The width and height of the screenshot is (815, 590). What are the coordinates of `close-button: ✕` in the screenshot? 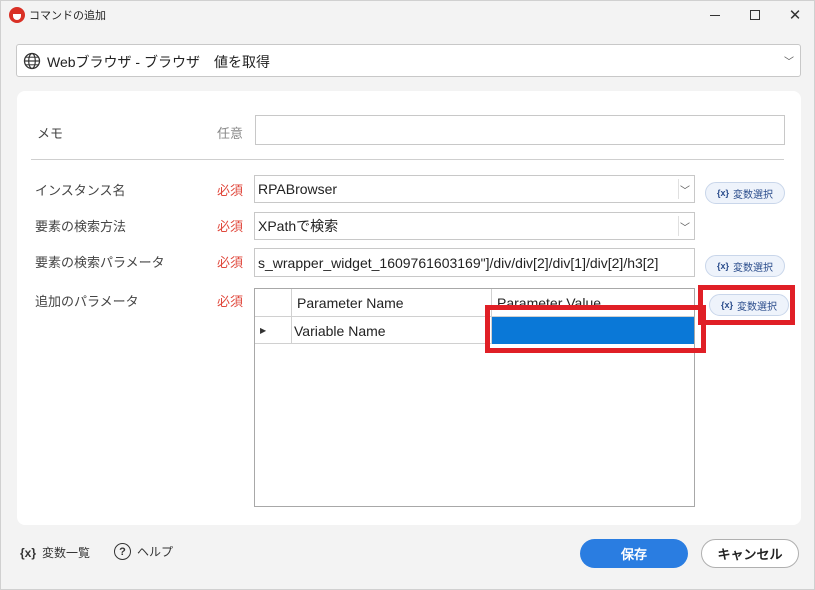 It's located at (795, 15).